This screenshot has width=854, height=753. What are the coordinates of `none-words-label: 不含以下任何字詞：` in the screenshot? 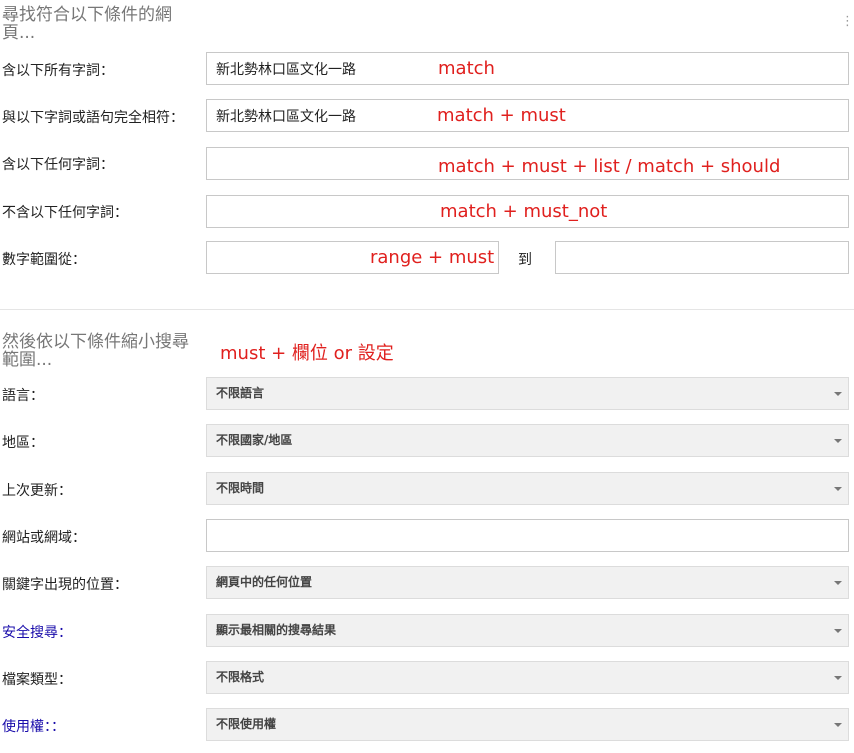 It's located at (65, 213).